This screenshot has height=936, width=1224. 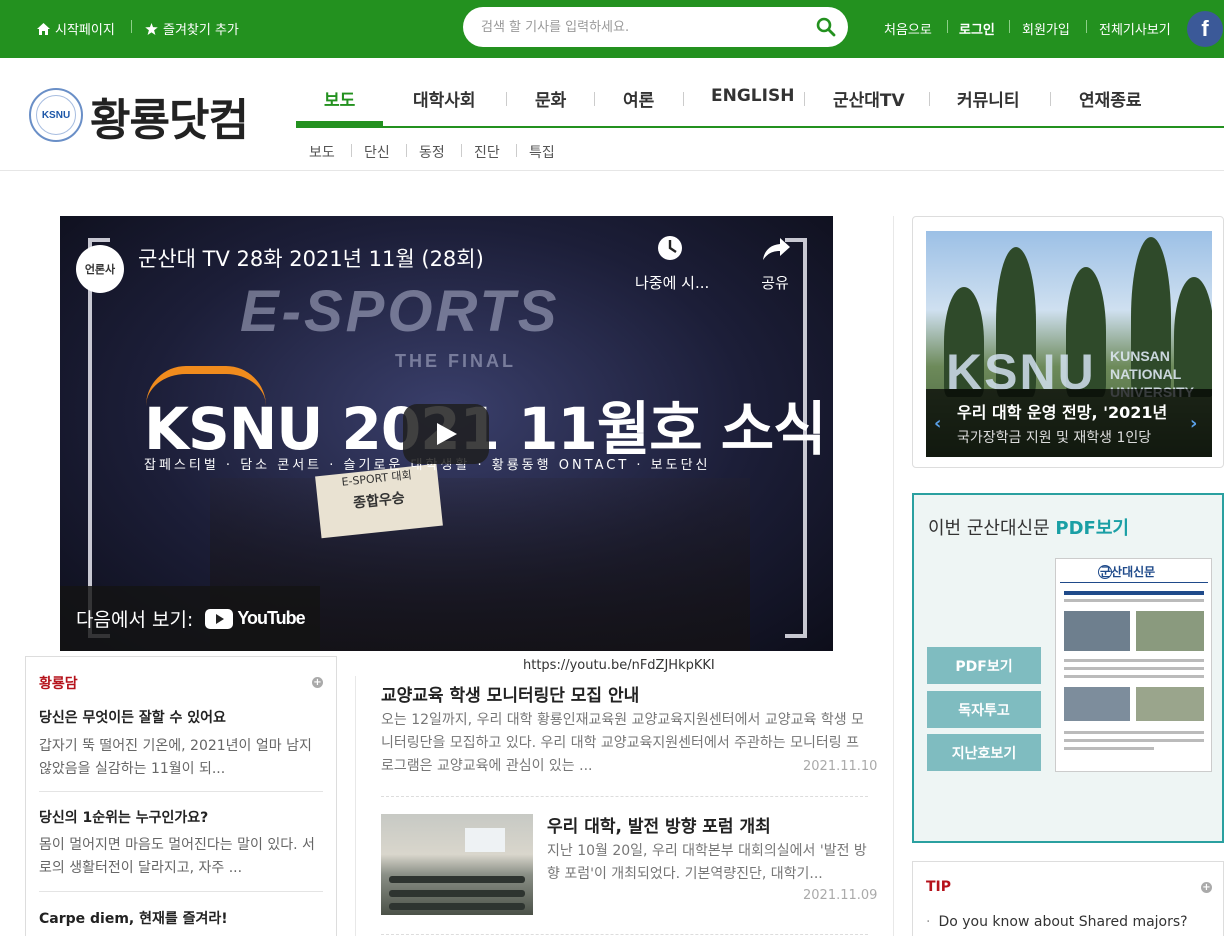 What do you see at coordinates (775, 283) in the screenshot?
I see `share-label: 공유` at bounding box center [775, 283].